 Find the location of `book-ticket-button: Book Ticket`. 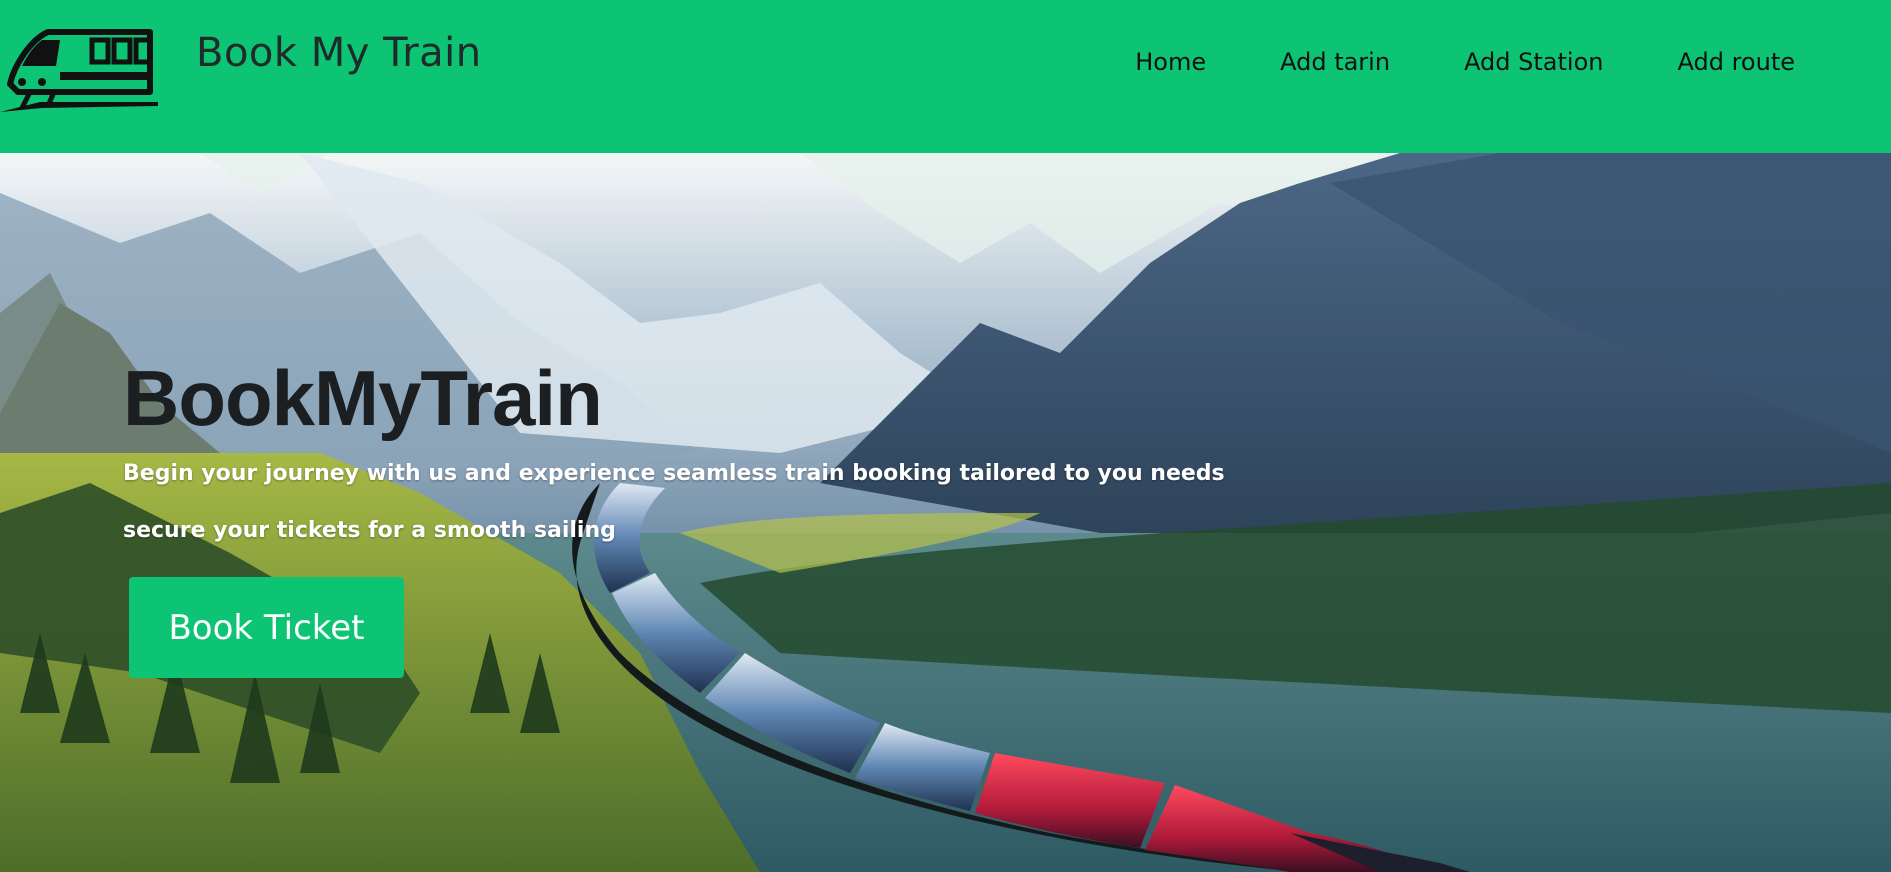

book-ticket-button: Book Ticket is located at coordinates (266, 627).